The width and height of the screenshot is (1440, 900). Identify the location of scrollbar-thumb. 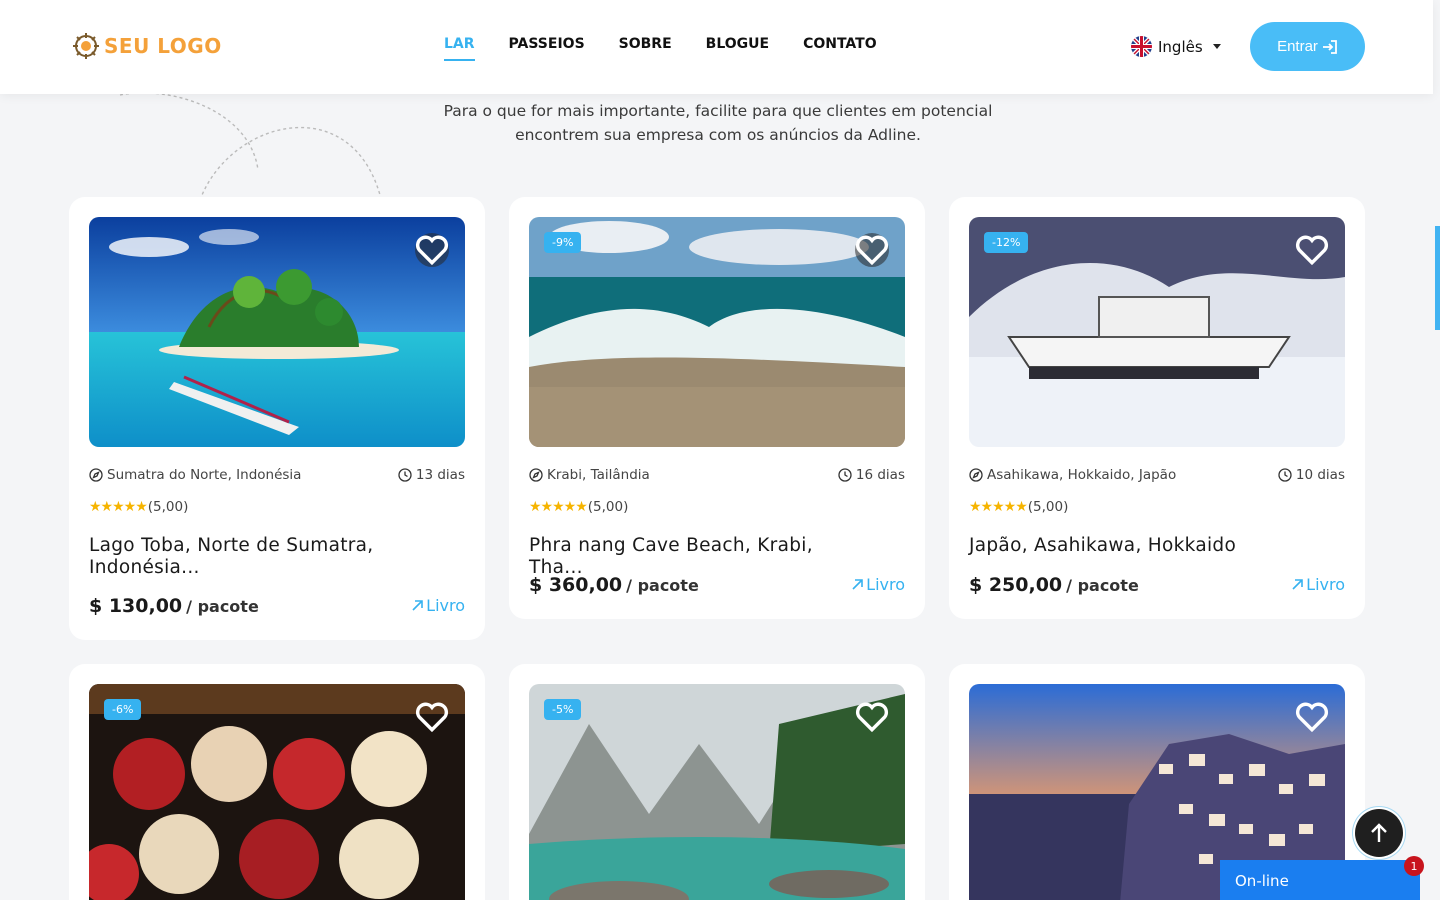
(1437, 278).